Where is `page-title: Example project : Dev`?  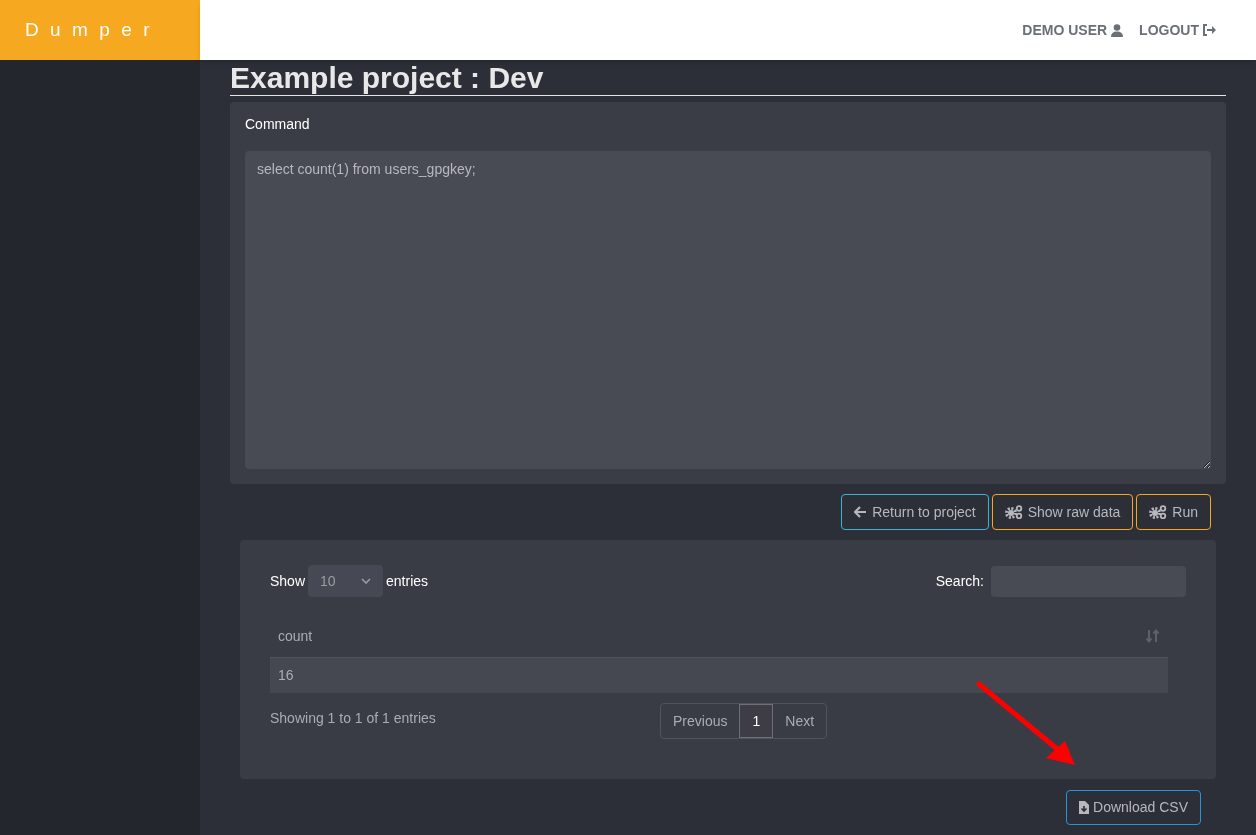
page-title: Example project : Dev is located at coordinates (387, 78).